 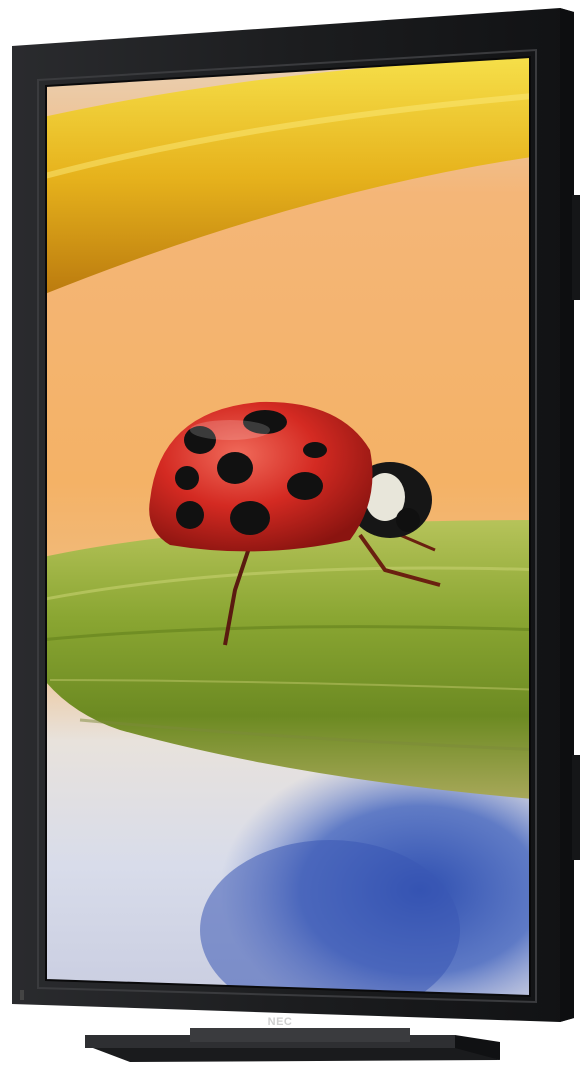 I want to click on power-indicator, so click(x=22, y=995).